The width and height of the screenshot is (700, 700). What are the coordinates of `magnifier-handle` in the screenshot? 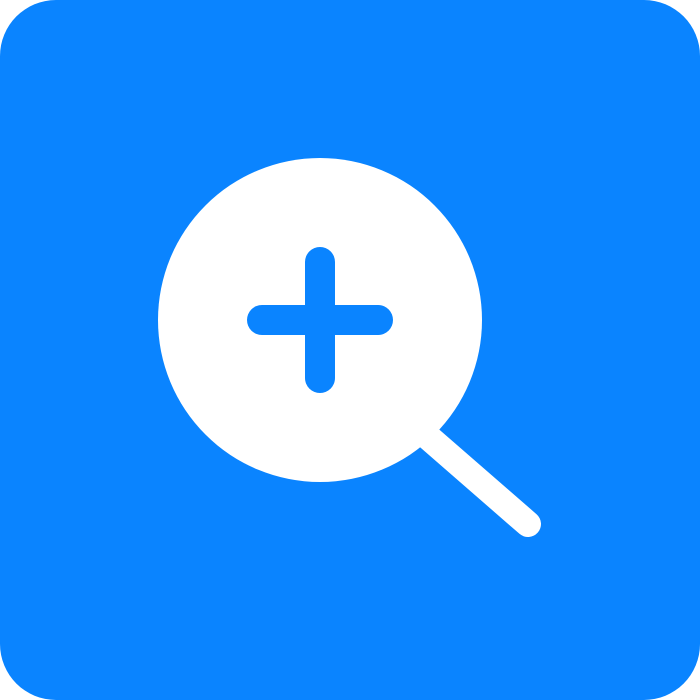 It's located at (474, 477).